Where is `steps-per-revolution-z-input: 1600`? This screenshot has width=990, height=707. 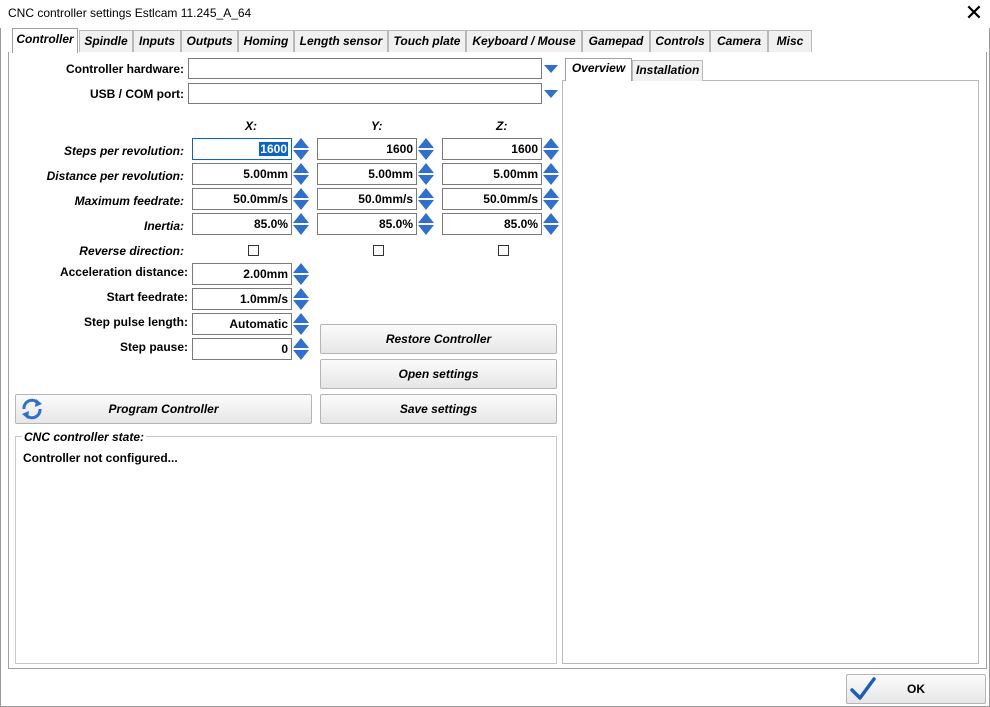 steps-per-revolution-z-input: 1600 is located at coordinates (492, 149).